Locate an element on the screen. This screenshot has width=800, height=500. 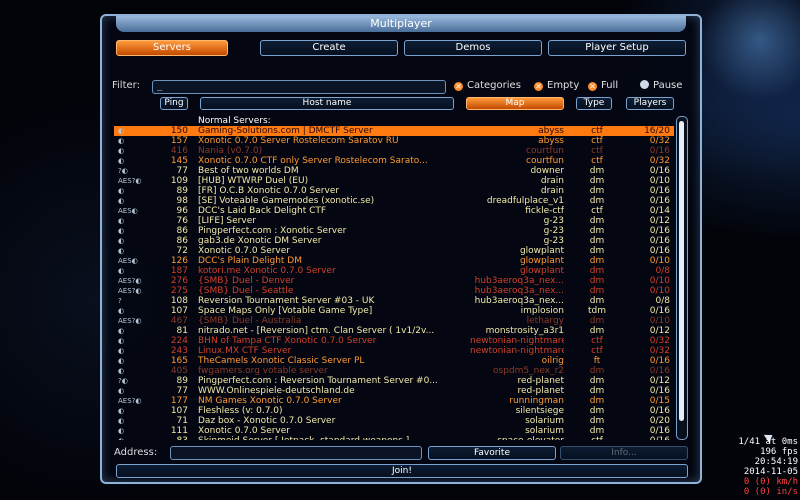
column-players: Players is located at coordinates (650, 103).